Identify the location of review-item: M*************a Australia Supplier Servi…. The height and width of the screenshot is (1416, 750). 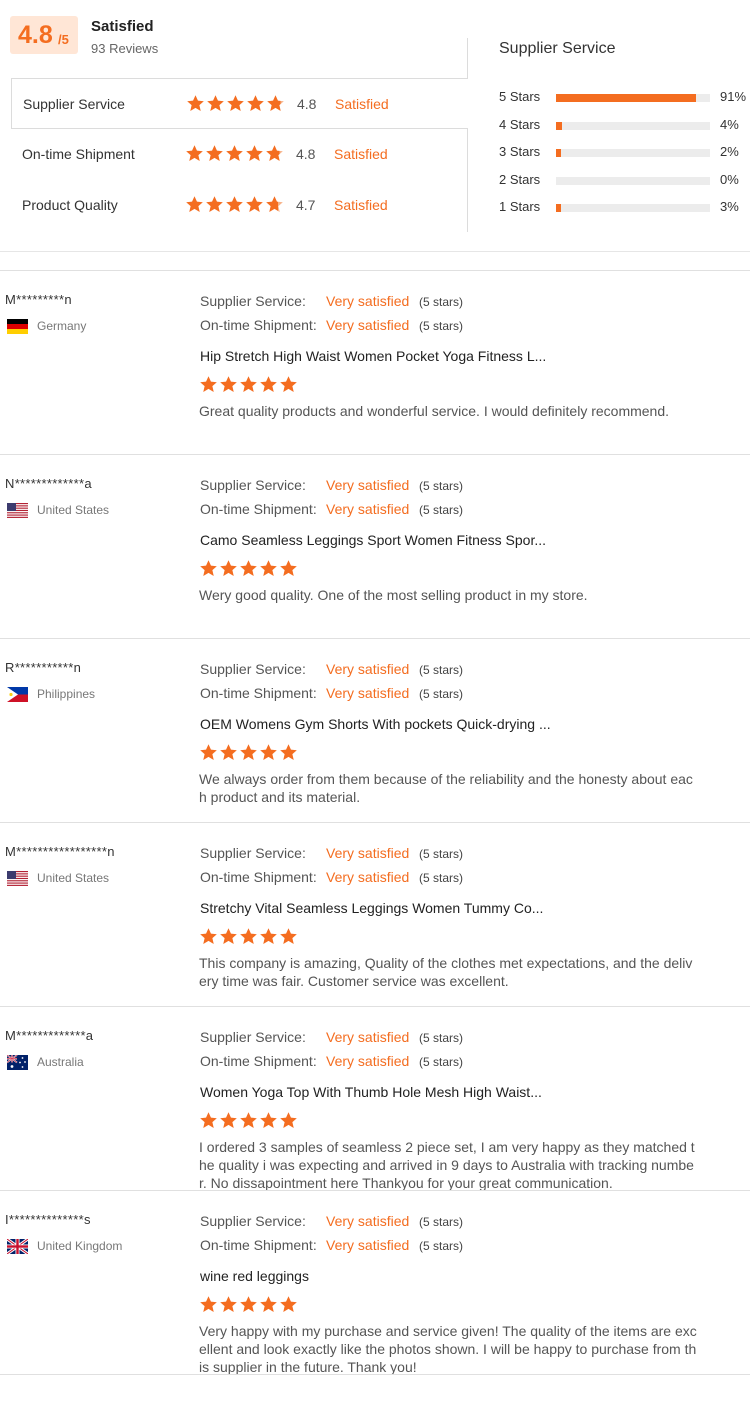
(375, 1098).